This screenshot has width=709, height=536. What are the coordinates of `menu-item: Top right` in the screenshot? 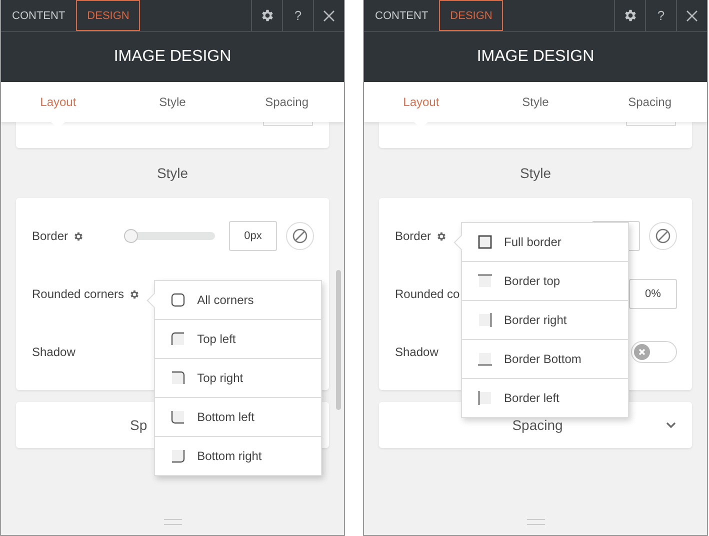 It's located at (238, 377).